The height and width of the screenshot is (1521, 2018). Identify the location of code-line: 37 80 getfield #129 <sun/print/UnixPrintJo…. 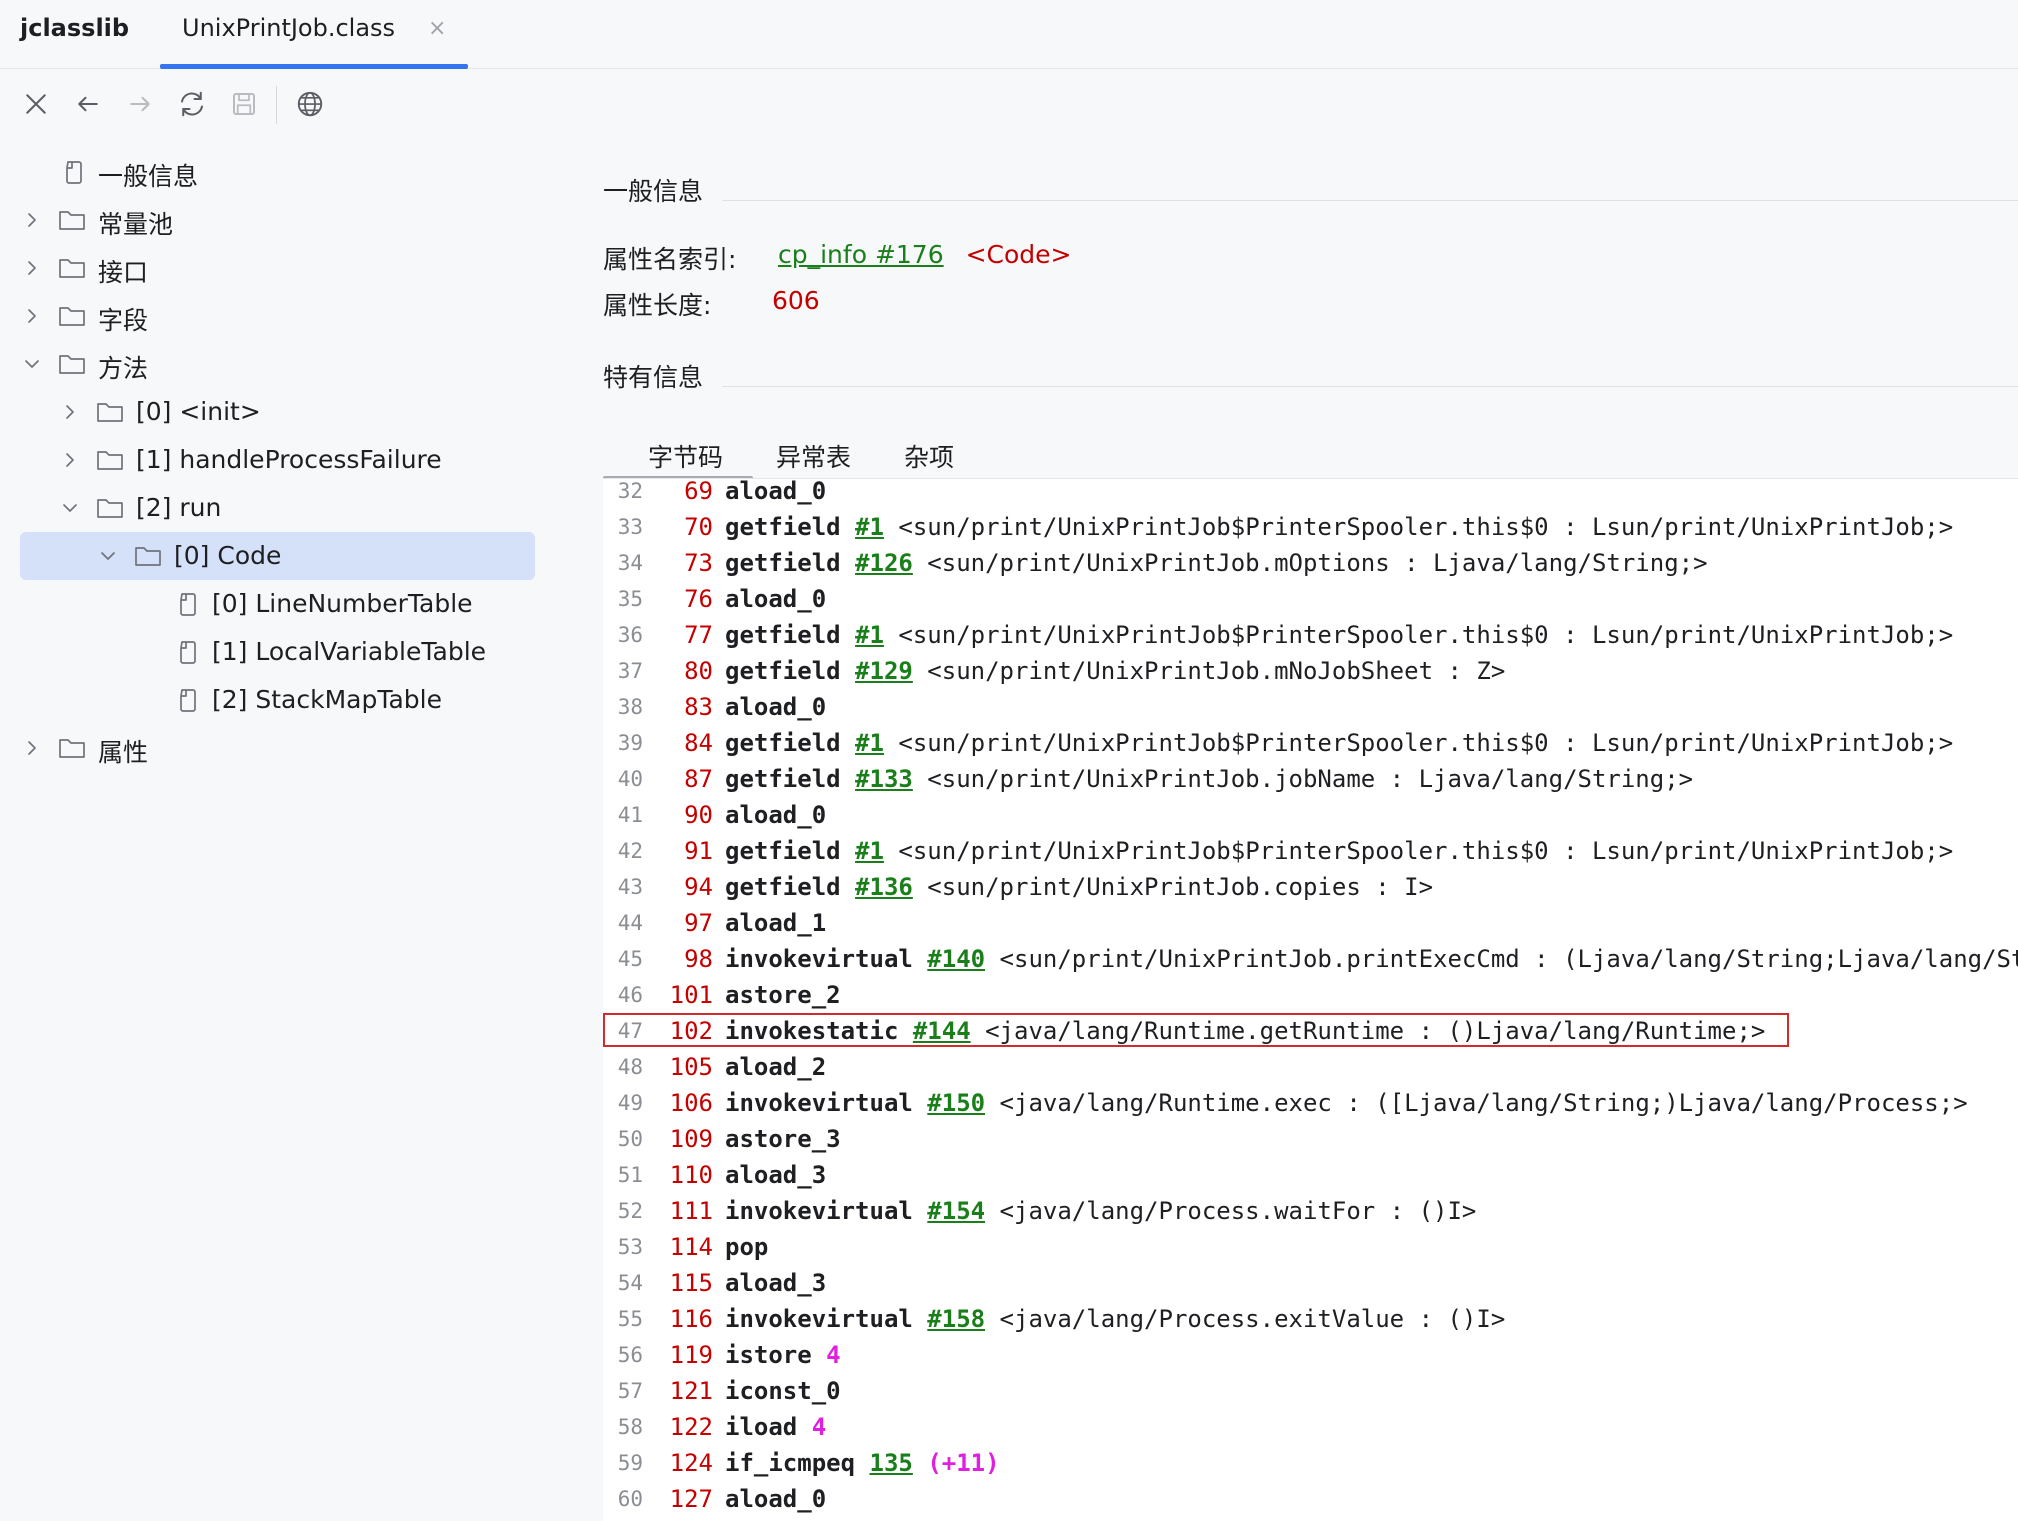
(1310, 671).